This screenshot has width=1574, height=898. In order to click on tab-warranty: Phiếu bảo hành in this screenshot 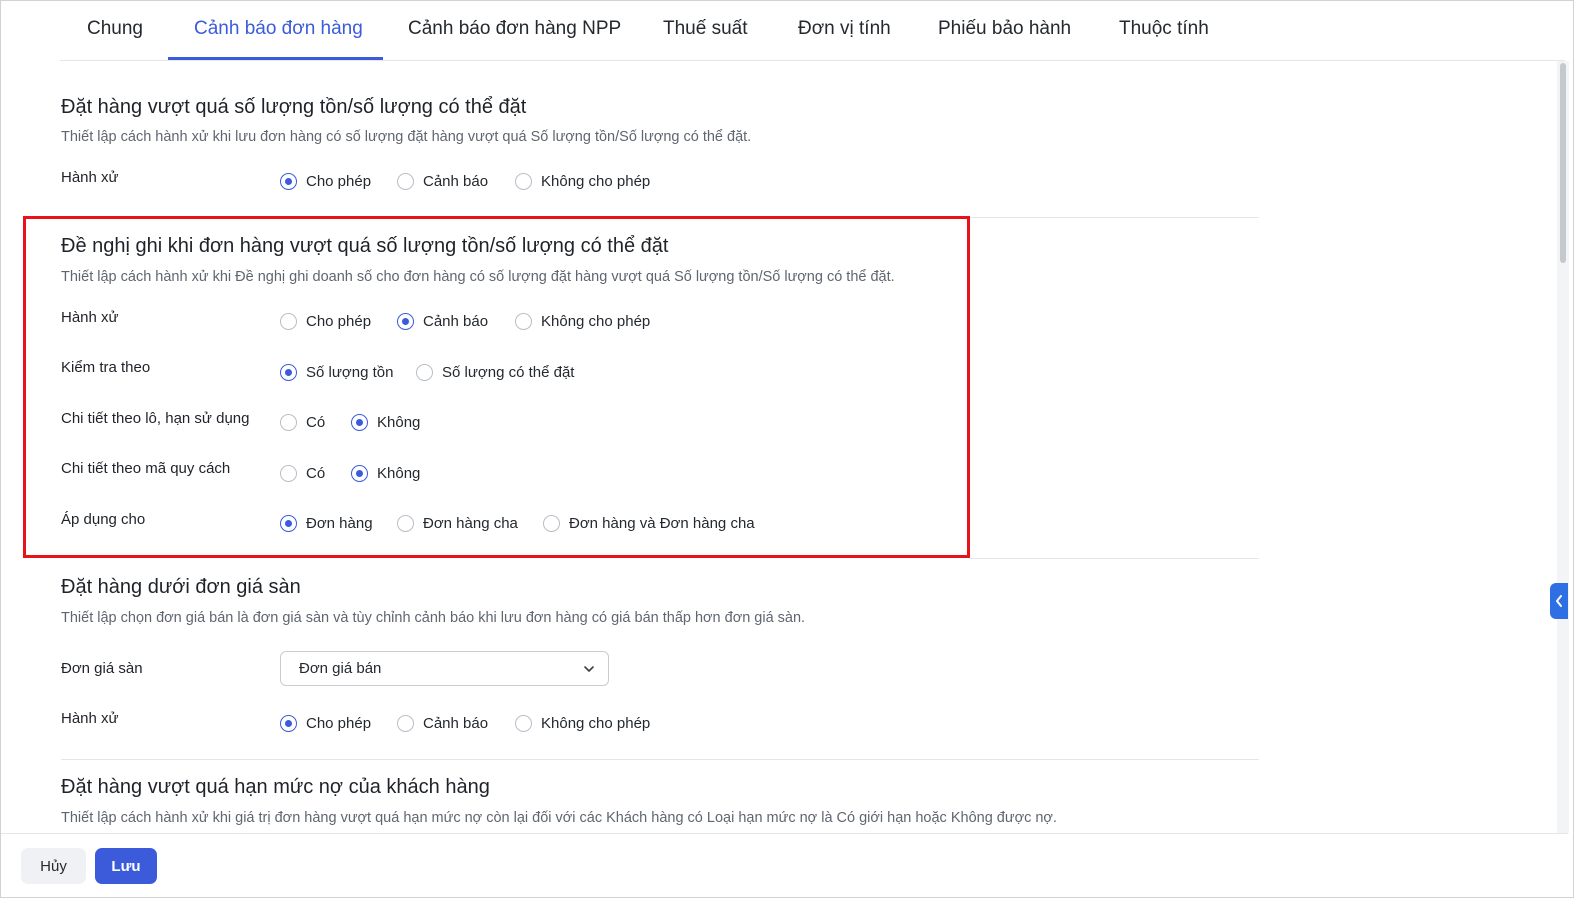, I will do `click(1004, 29)`.